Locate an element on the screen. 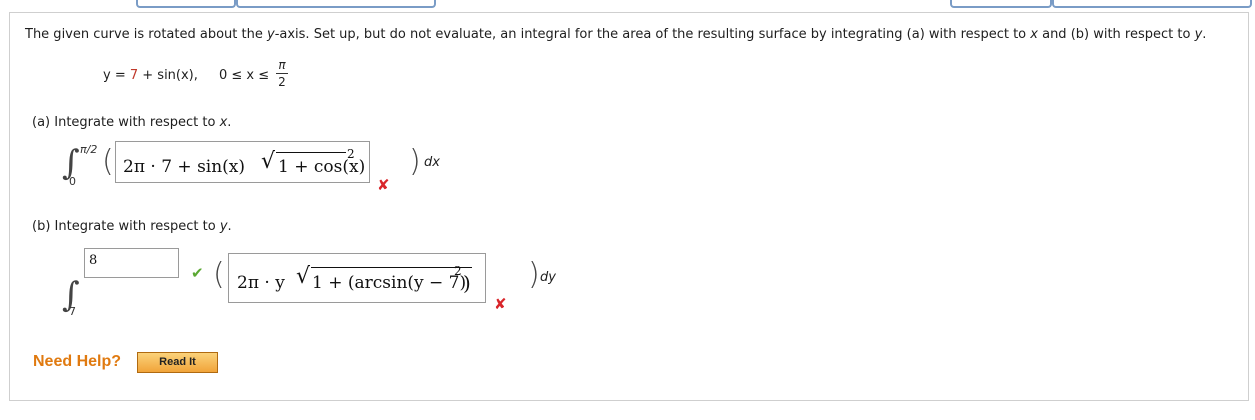 The image size is (1255, 420). part-b-incorrect-icon: ✘ is located at coordinates (500, 304).